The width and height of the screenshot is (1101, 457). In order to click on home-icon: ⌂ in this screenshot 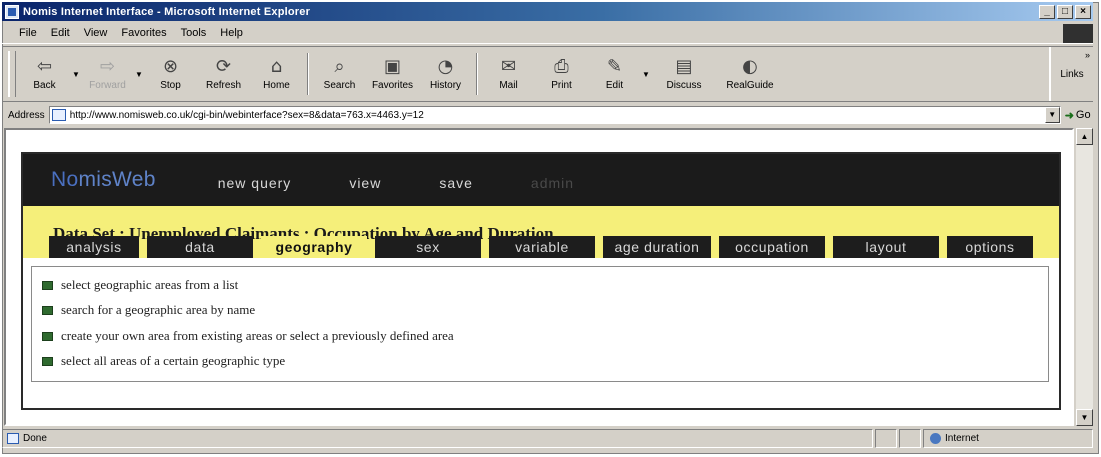, I will do `click(276, 66)`.